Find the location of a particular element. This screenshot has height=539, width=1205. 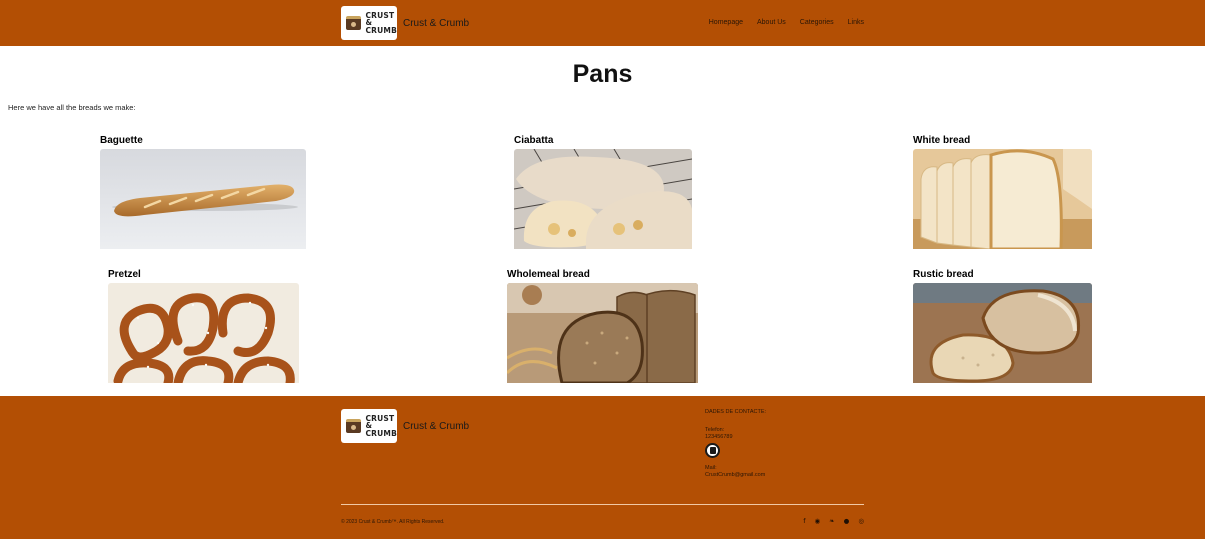

discord-icon: ◉ is located at coordinates (818, 521).